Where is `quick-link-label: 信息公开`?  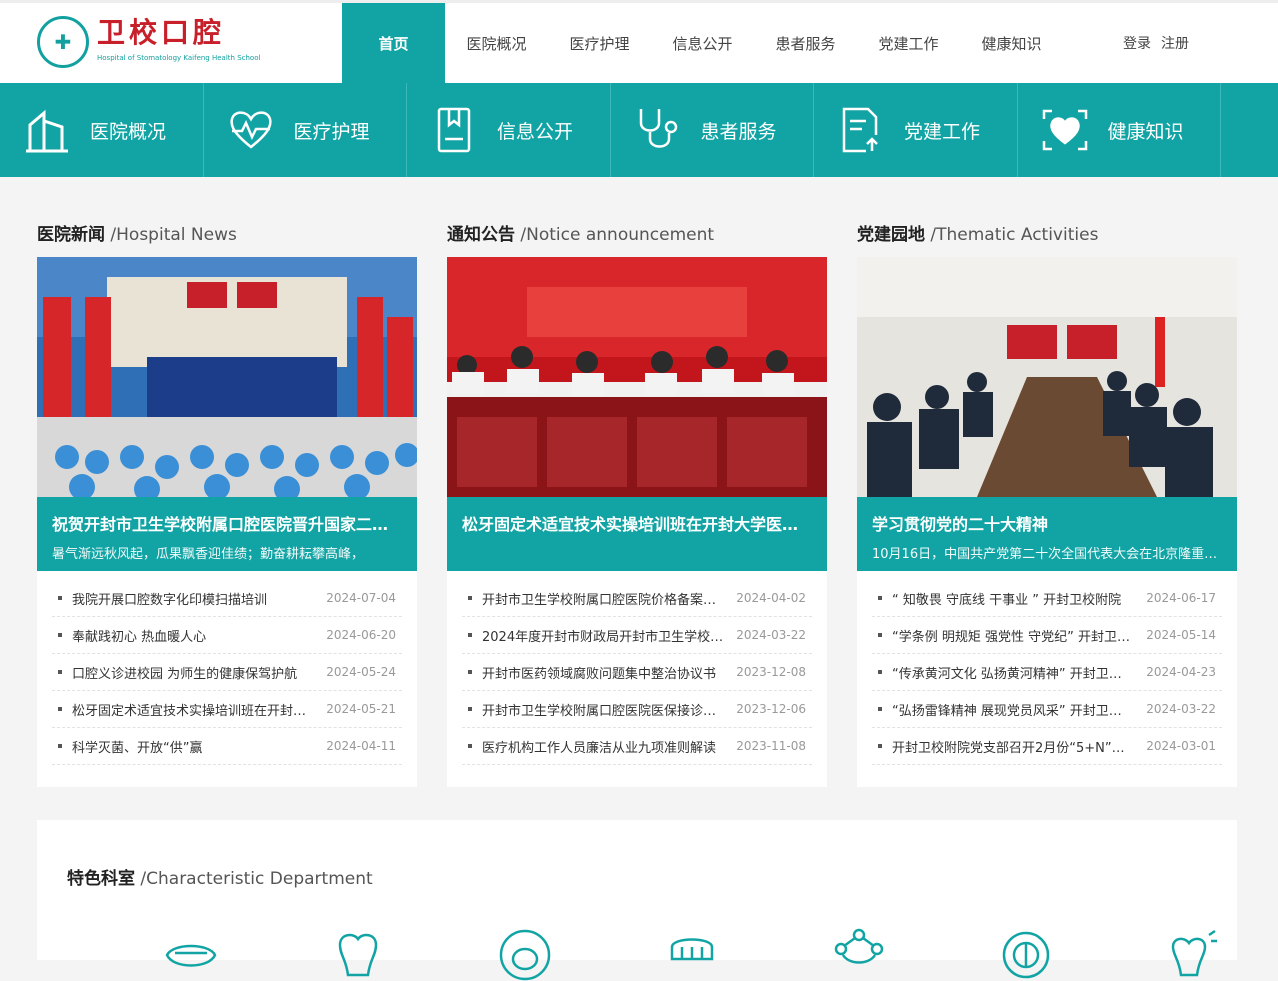 quick-link-label: 信息公开 is located at coordinates (535, 131).